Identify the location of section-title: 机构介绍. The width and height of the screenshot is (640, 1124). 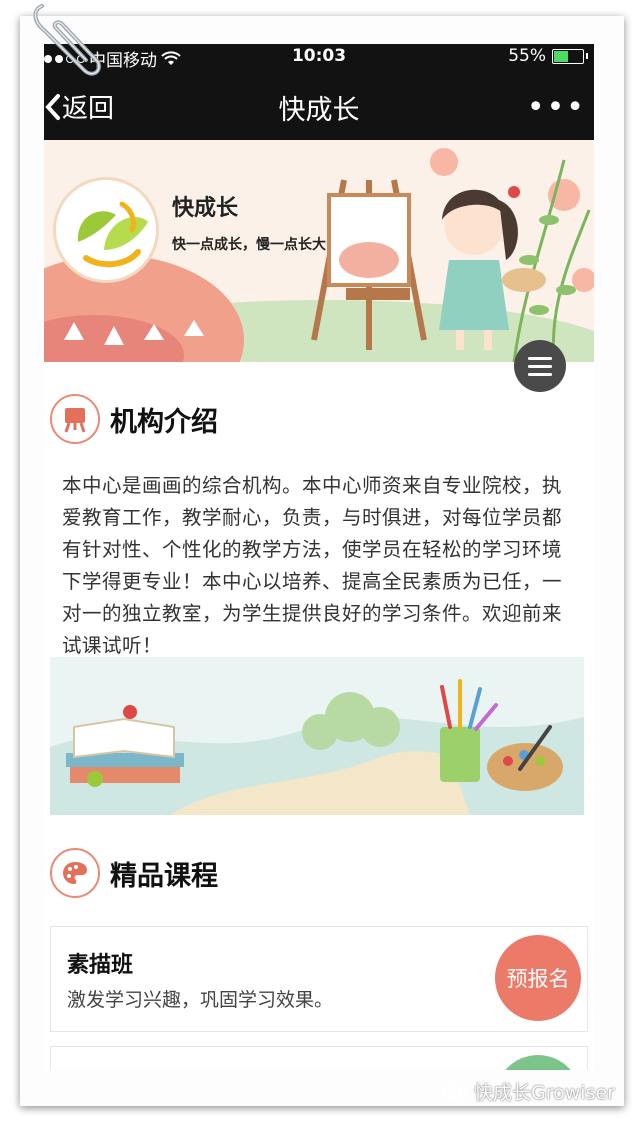
(164, 422).